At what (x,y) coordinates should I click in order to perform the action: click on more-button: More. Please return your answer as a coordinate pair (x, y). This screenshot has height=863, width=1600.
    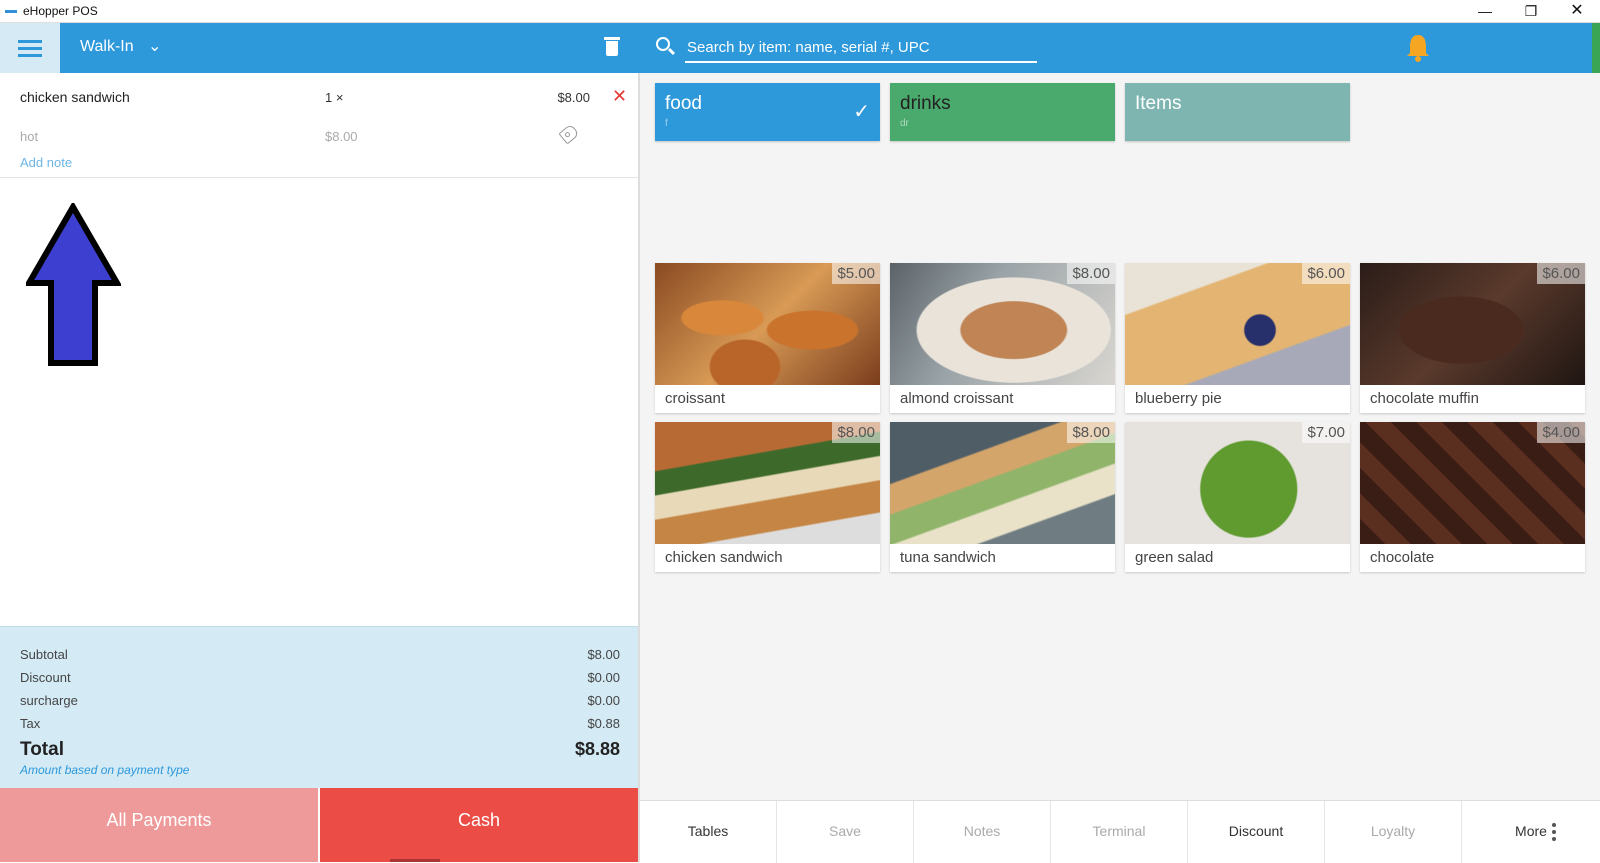
    Looking at the image, I should click on (1531, 832).